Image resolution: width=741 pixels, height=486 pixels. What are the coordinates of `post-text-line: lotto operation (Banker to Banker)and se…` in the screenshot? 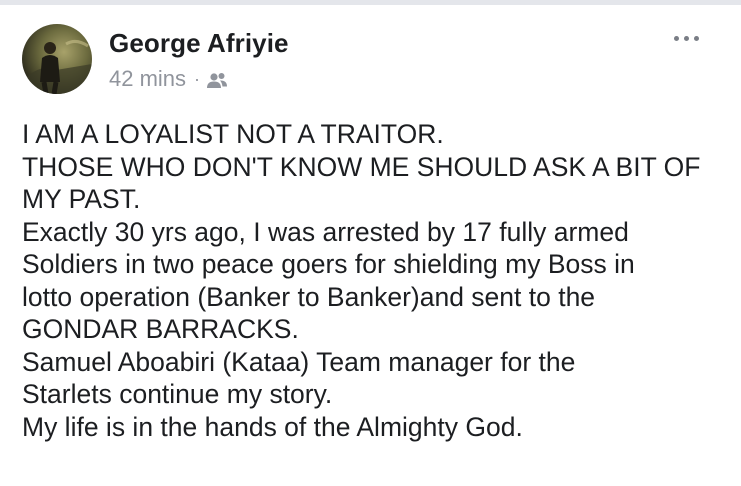 It's located at (309, 296).